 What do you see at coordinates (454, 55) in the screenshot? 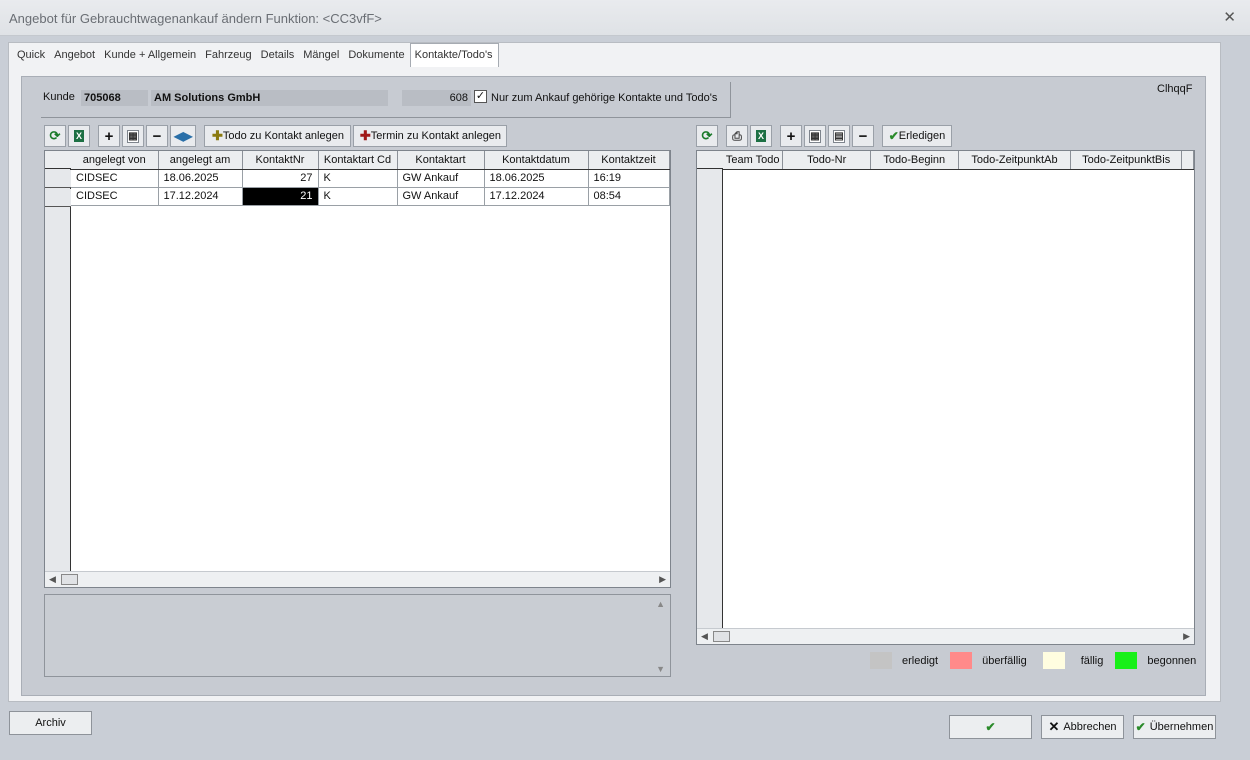
I see `tab-kontakte-todos: Kontakte/Todo's` at bounding box center [454, 55].